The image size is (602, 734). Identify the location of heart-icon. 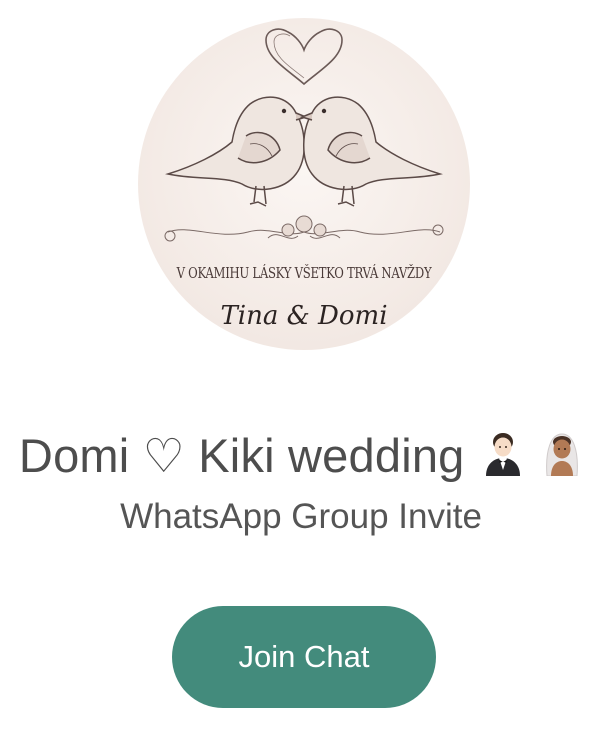
(304, 57).